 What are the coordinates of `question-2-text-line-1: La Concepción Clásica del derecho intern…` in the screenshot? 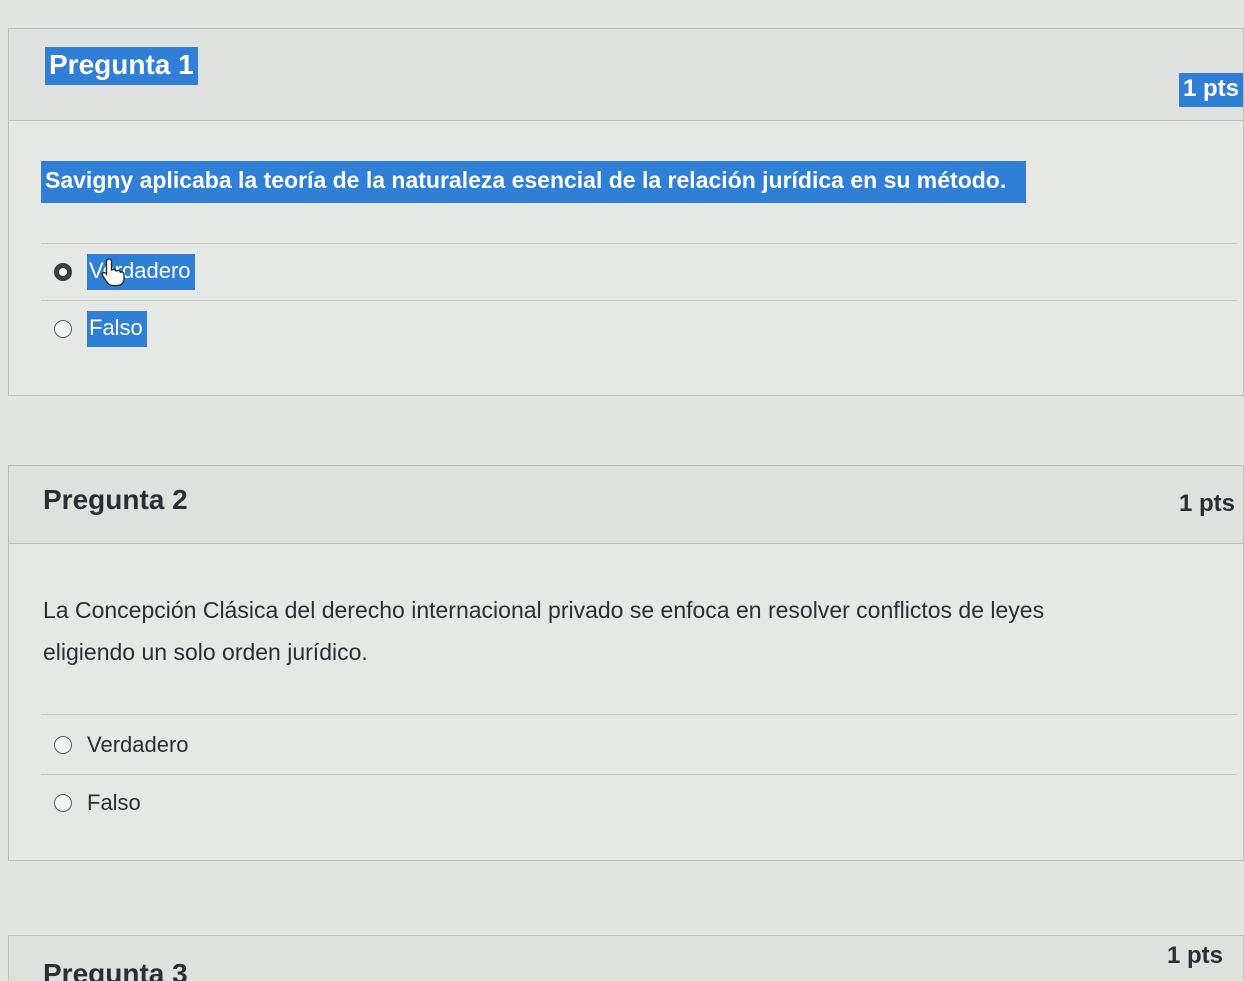 It's located at (544, 610).